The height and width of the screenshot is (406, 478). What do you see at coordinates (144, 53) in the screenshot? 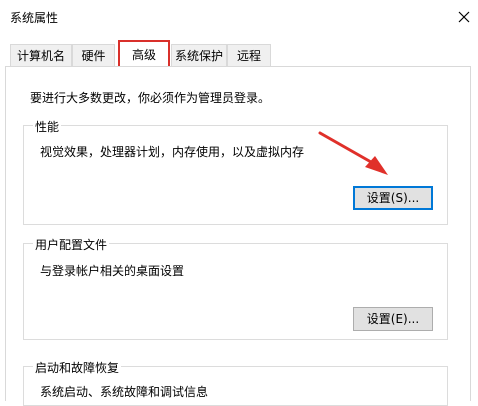
I see `tab-advanced: 高级` at bounding box center [144, 53].